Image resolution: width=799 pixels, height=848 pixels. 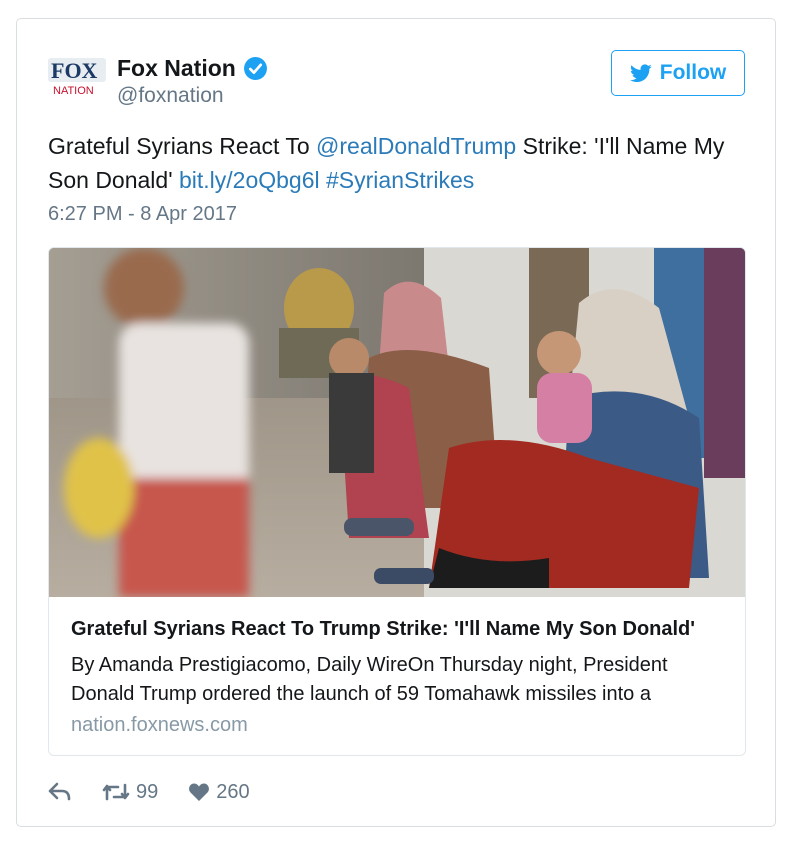 What do you see at coordinates (693, 72) in the screenshot?
I see `follow-label: Follow` at bounding box center [693, 72].